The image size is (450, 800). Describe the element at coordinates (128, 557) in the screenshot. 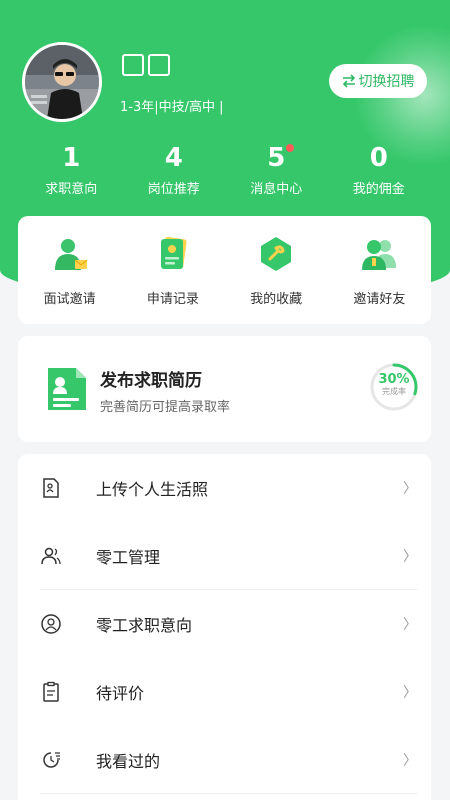

I see `menu-label: 零工管理` at that location.